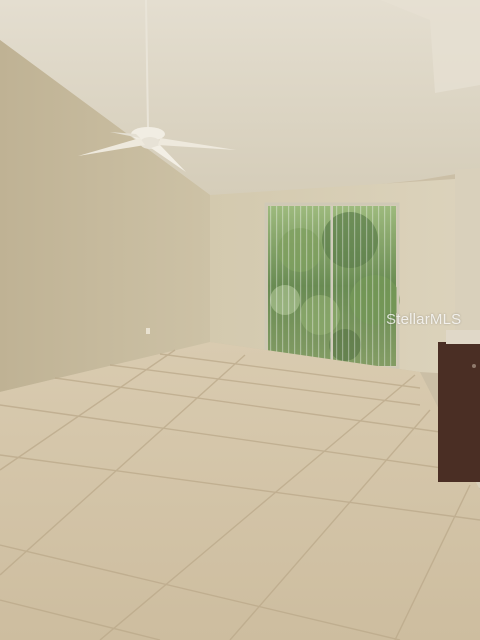 This screenshot has height=640, width=480. Describe the element at coordinates (148, 331) in the screenshot. I see `wall-outlet` at that location.